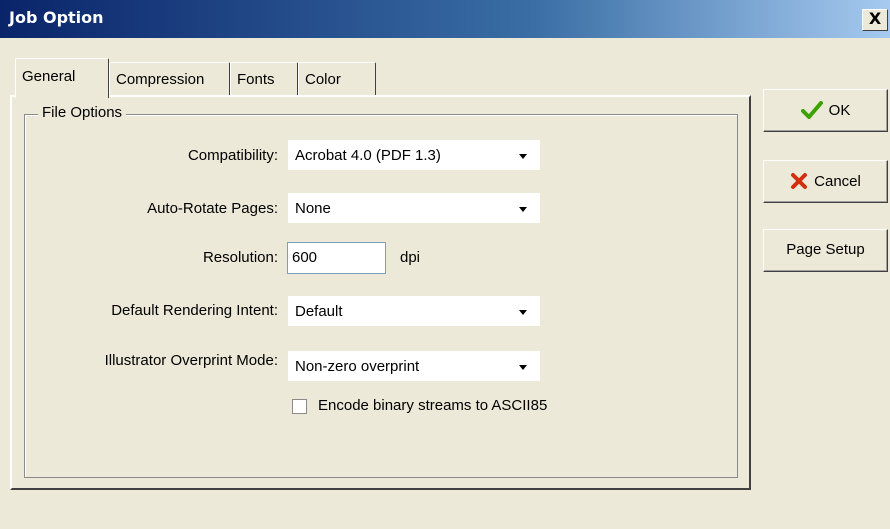  What do you see at coordinates (191, 360) in the screenshot?
I see `overprint-mode-label: Illustrator Overprint Mode:` at bounding box center [191, 360].